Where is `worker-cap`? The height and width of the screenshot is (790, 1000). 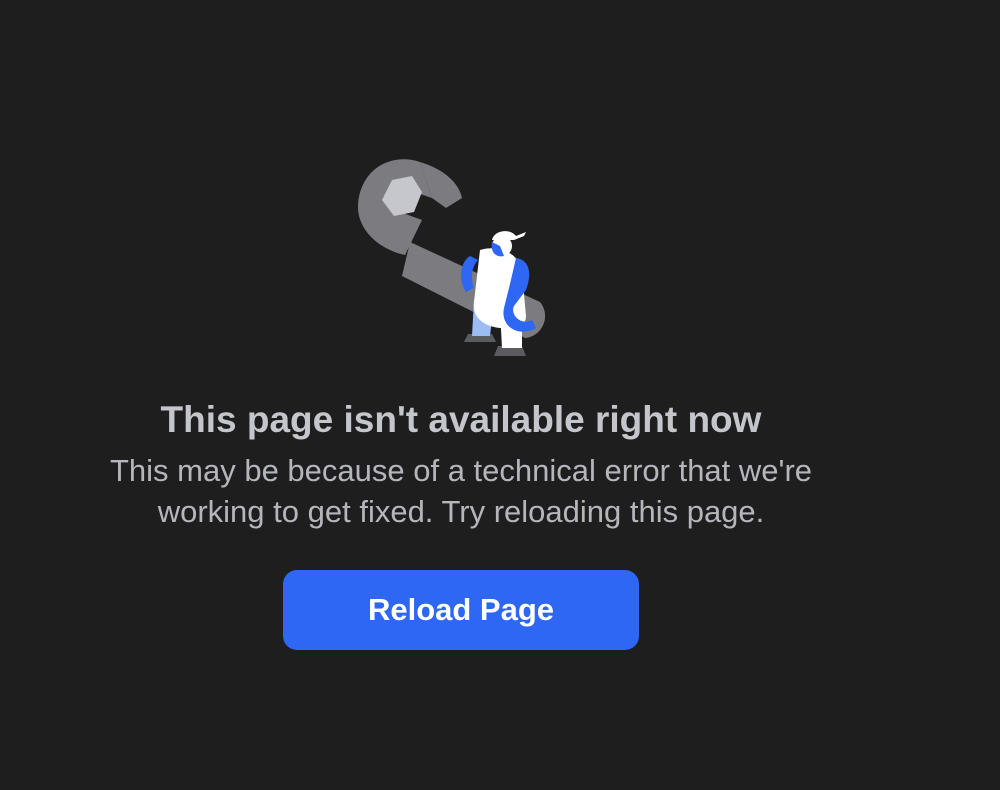
worker-cap is located at coordinates (509, 235).